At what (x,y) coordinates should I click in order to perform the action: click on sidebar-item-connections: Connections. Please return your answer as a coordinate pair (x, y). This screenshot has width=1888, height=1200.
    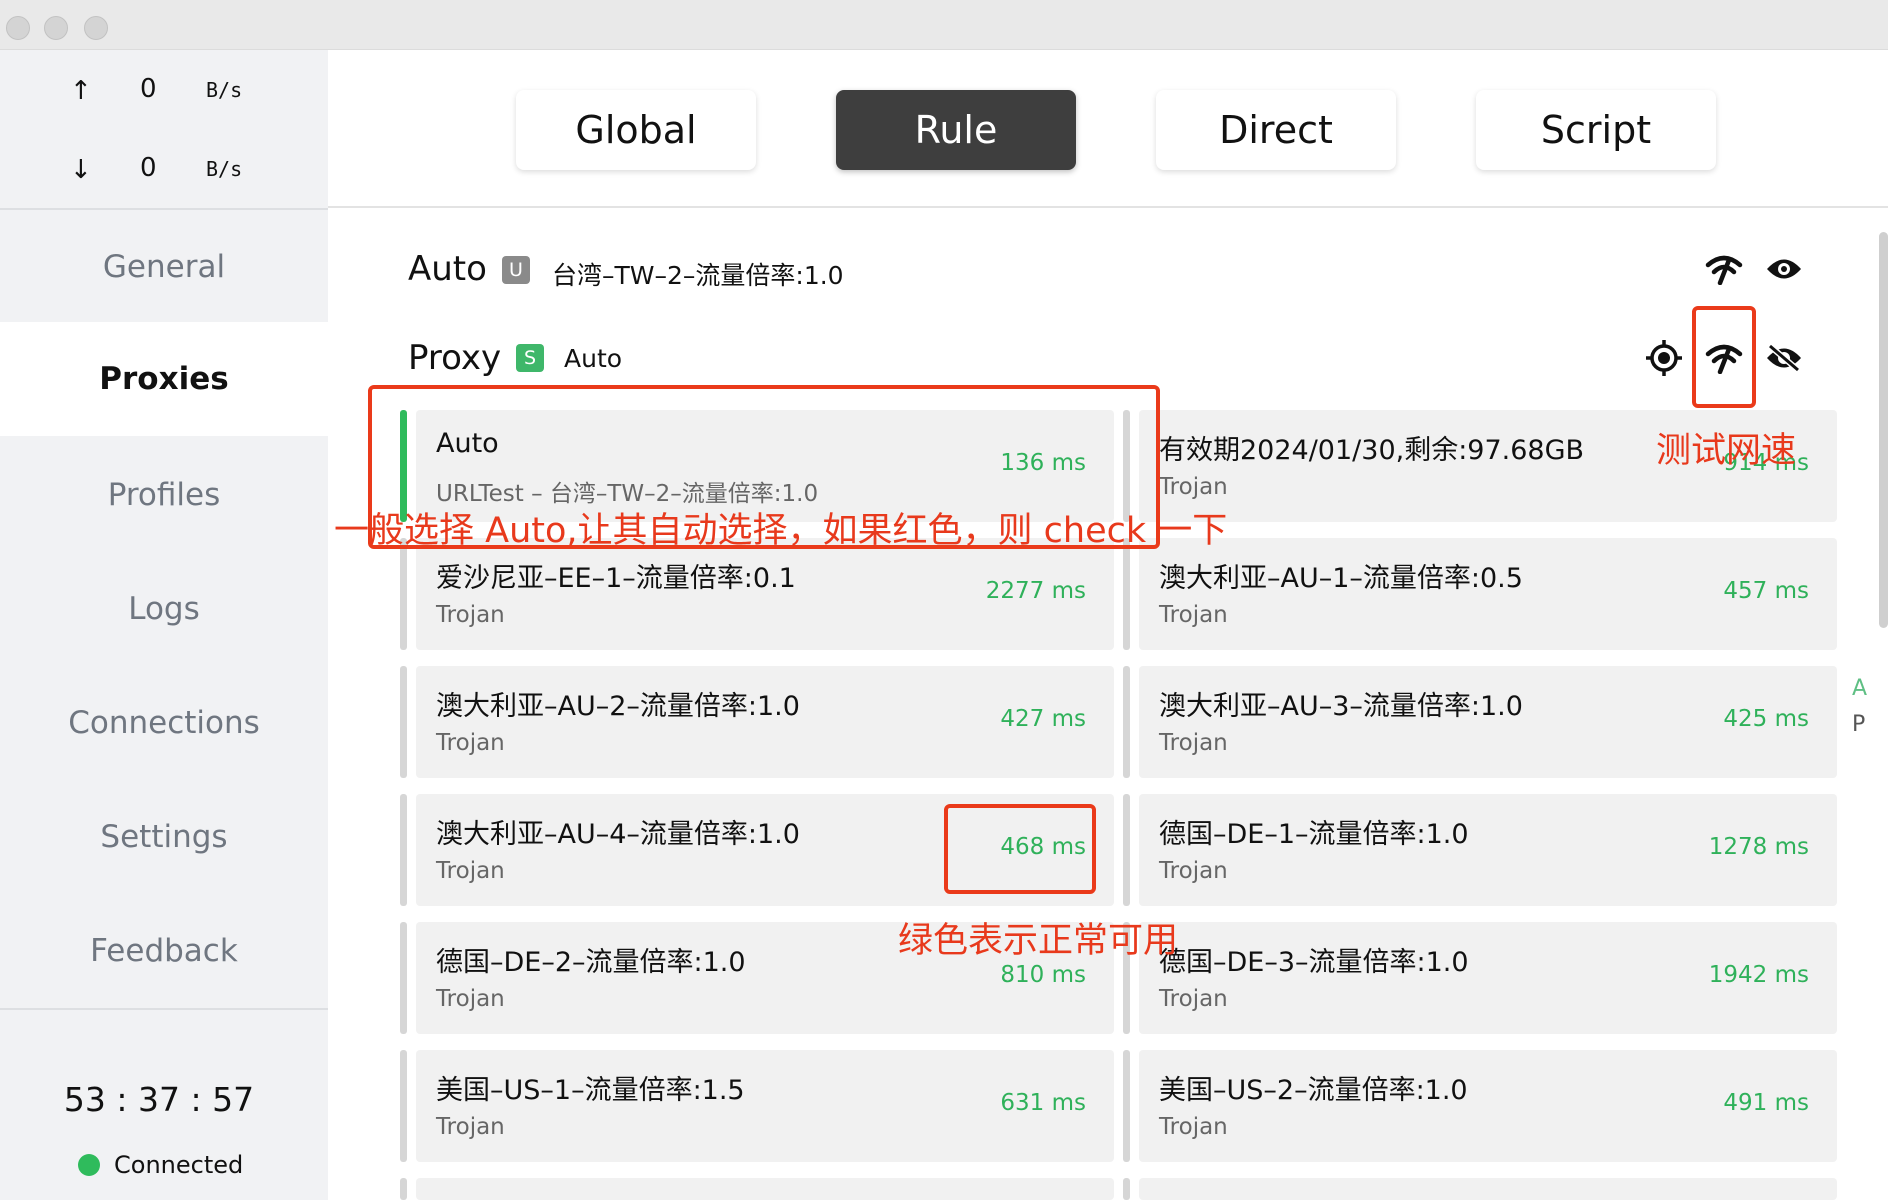
    Looking at the image, I should click on (164, 723).